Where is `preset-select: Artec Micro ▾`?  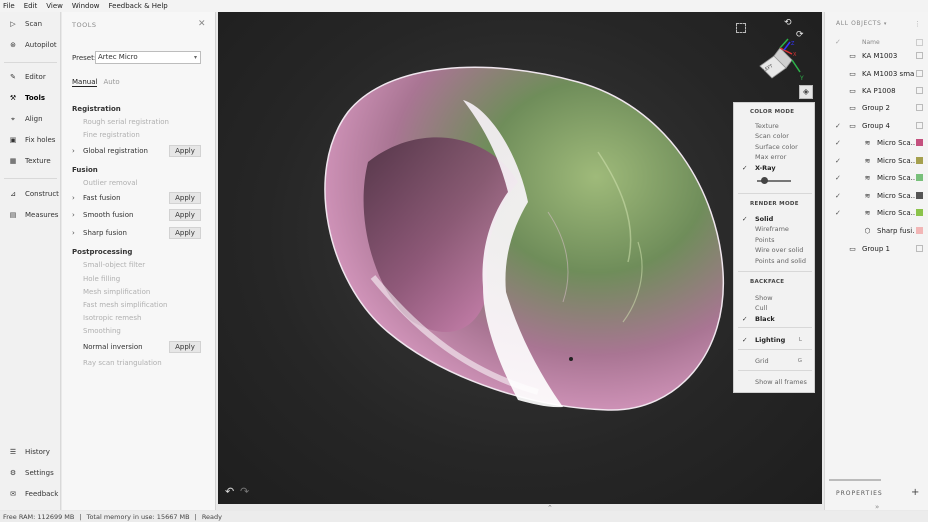
preset-select: Artec Micro ▾ is located at coordinates (148, 57).